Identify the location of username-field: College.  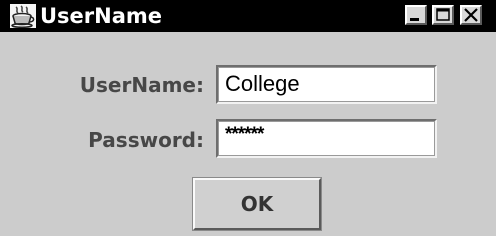
(326, 84).